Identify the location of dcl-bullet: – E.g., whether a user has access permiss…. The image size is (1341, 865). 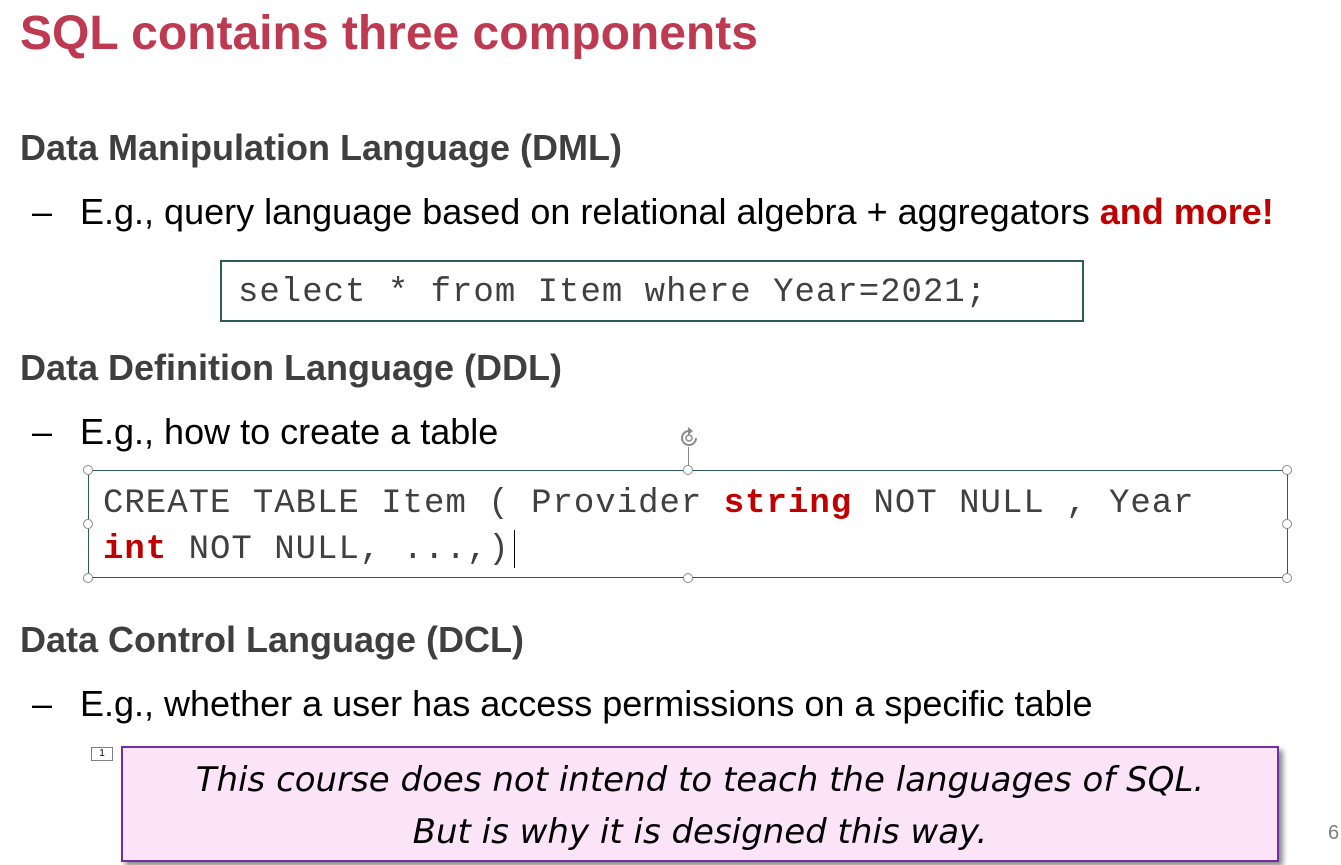
(562, 704).